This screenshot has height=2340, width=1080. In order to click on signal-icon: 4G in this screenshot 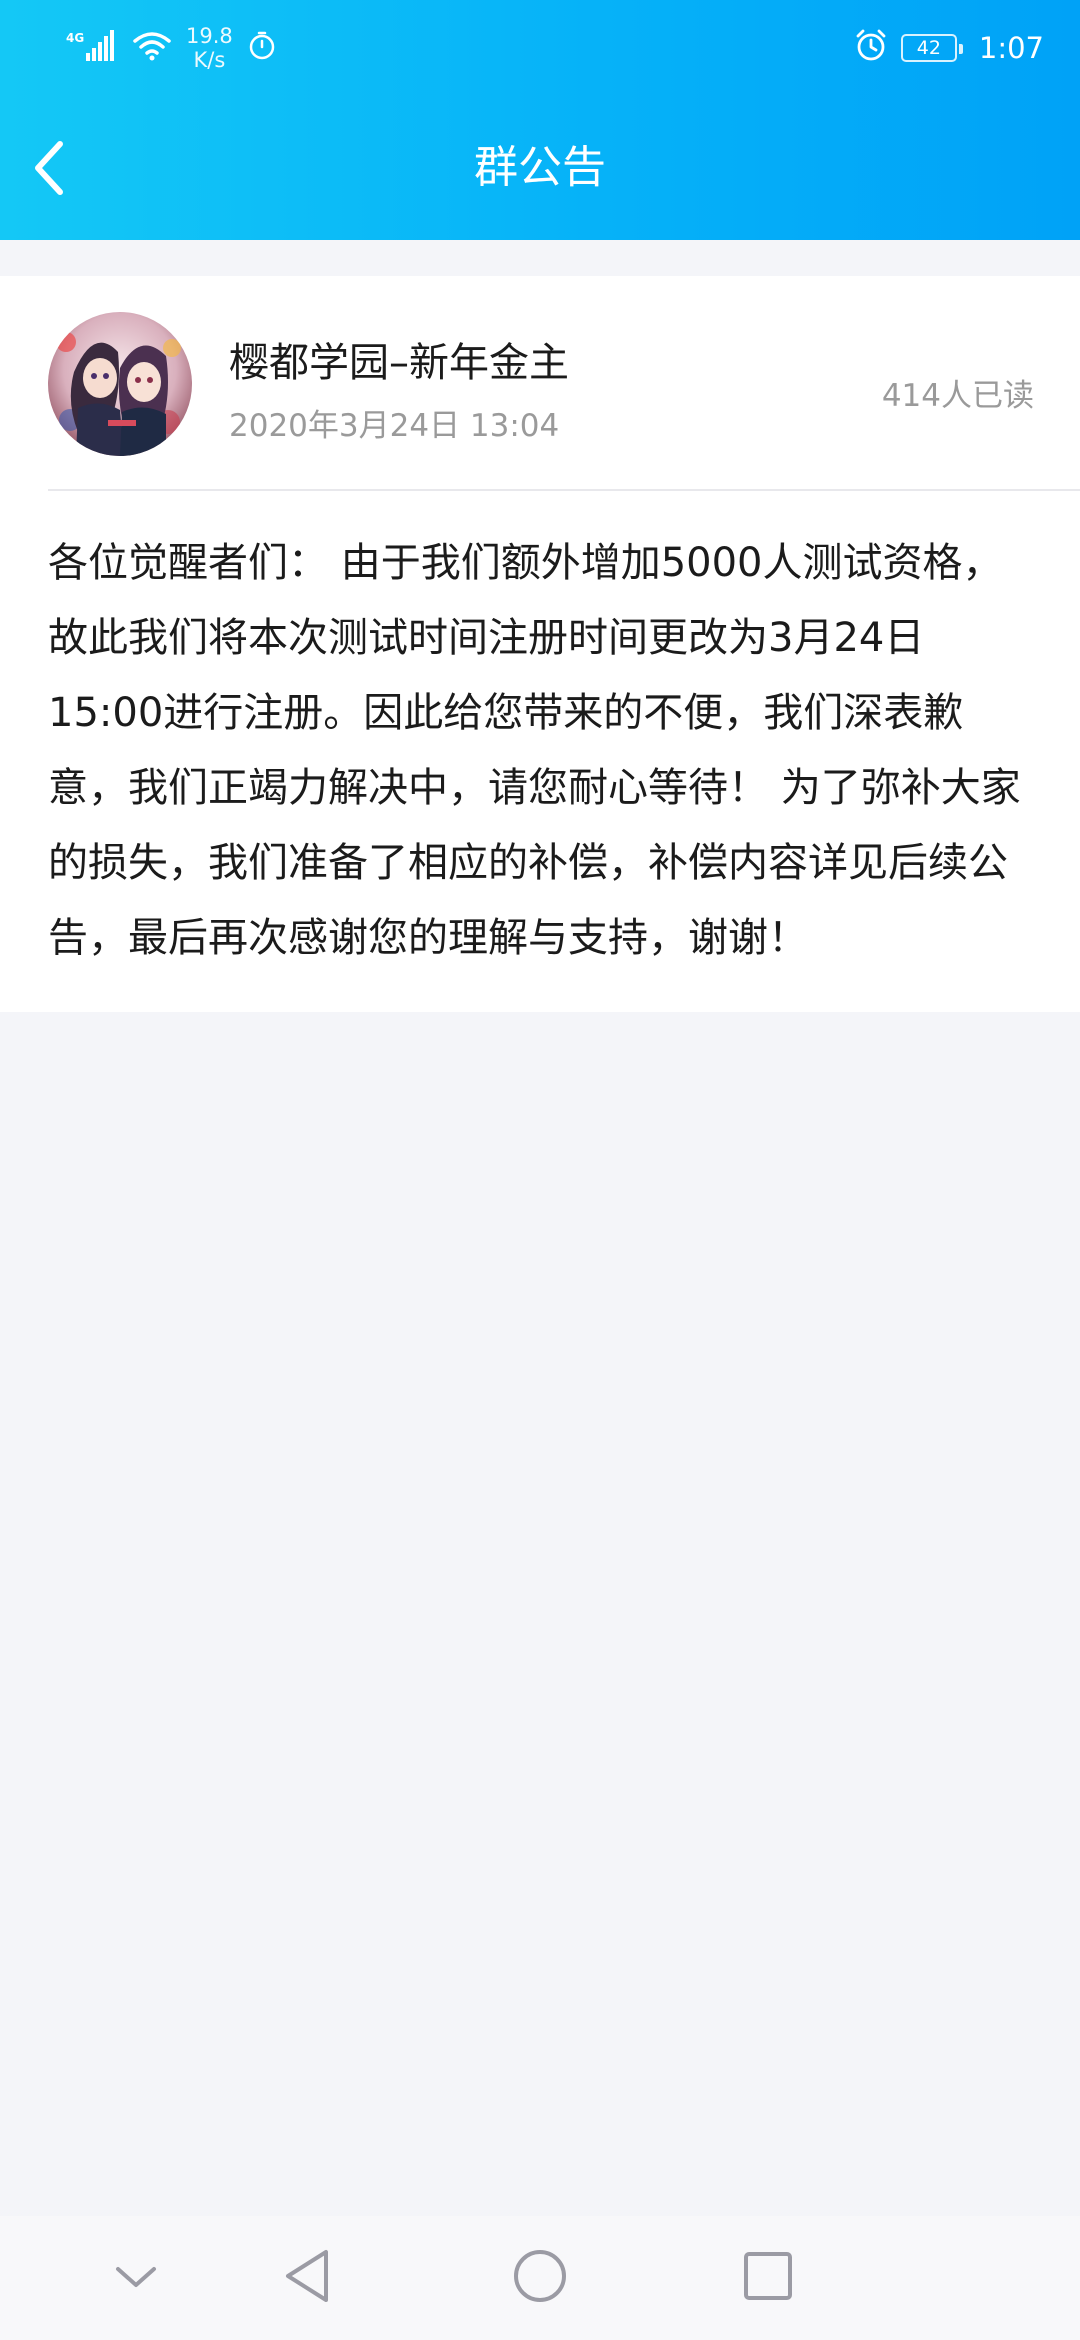, I will do `click(92, 48)`.